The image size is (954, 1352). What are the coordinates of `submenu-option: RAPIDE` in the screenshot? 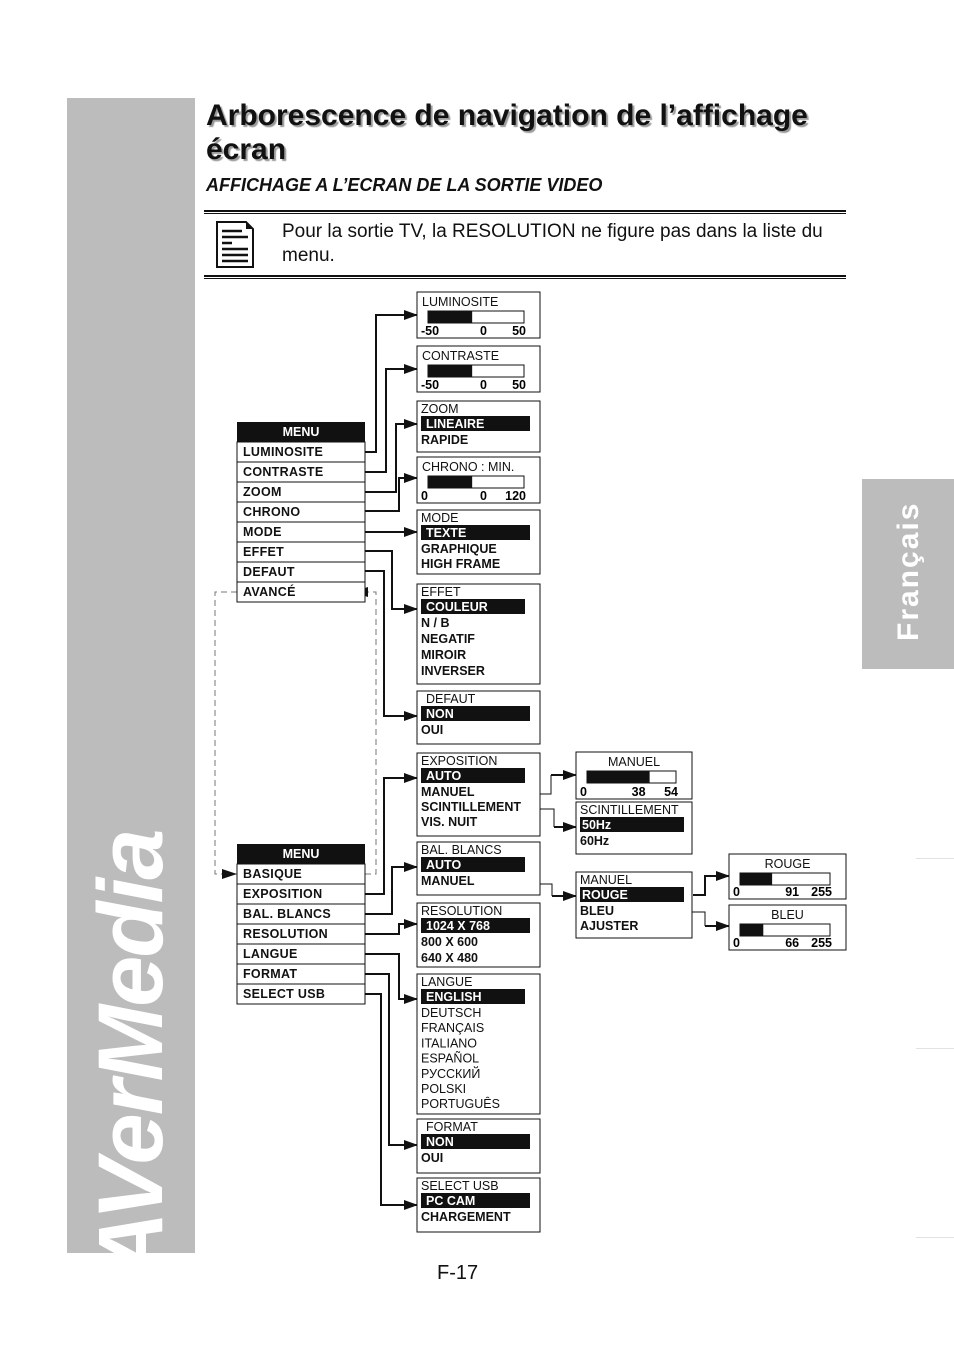 It's located at (444, 440).